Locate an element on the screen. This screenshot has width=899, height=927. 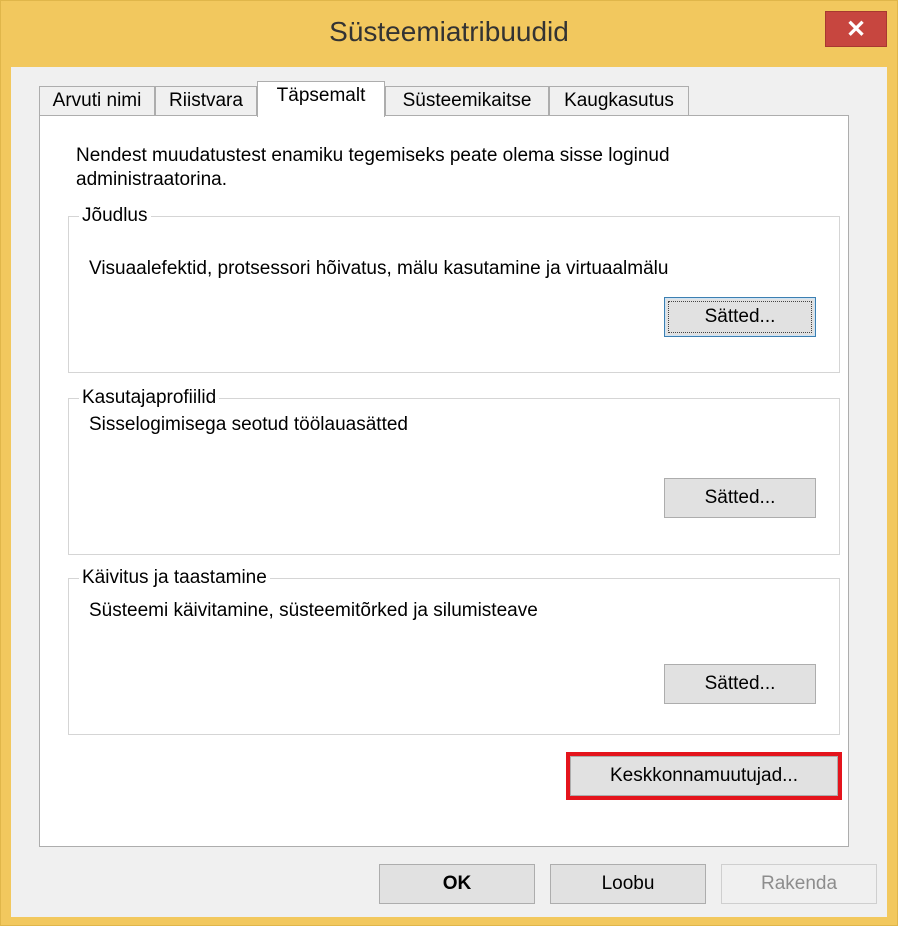
cancel-button: Loobu is located at coordinates (628, 884).